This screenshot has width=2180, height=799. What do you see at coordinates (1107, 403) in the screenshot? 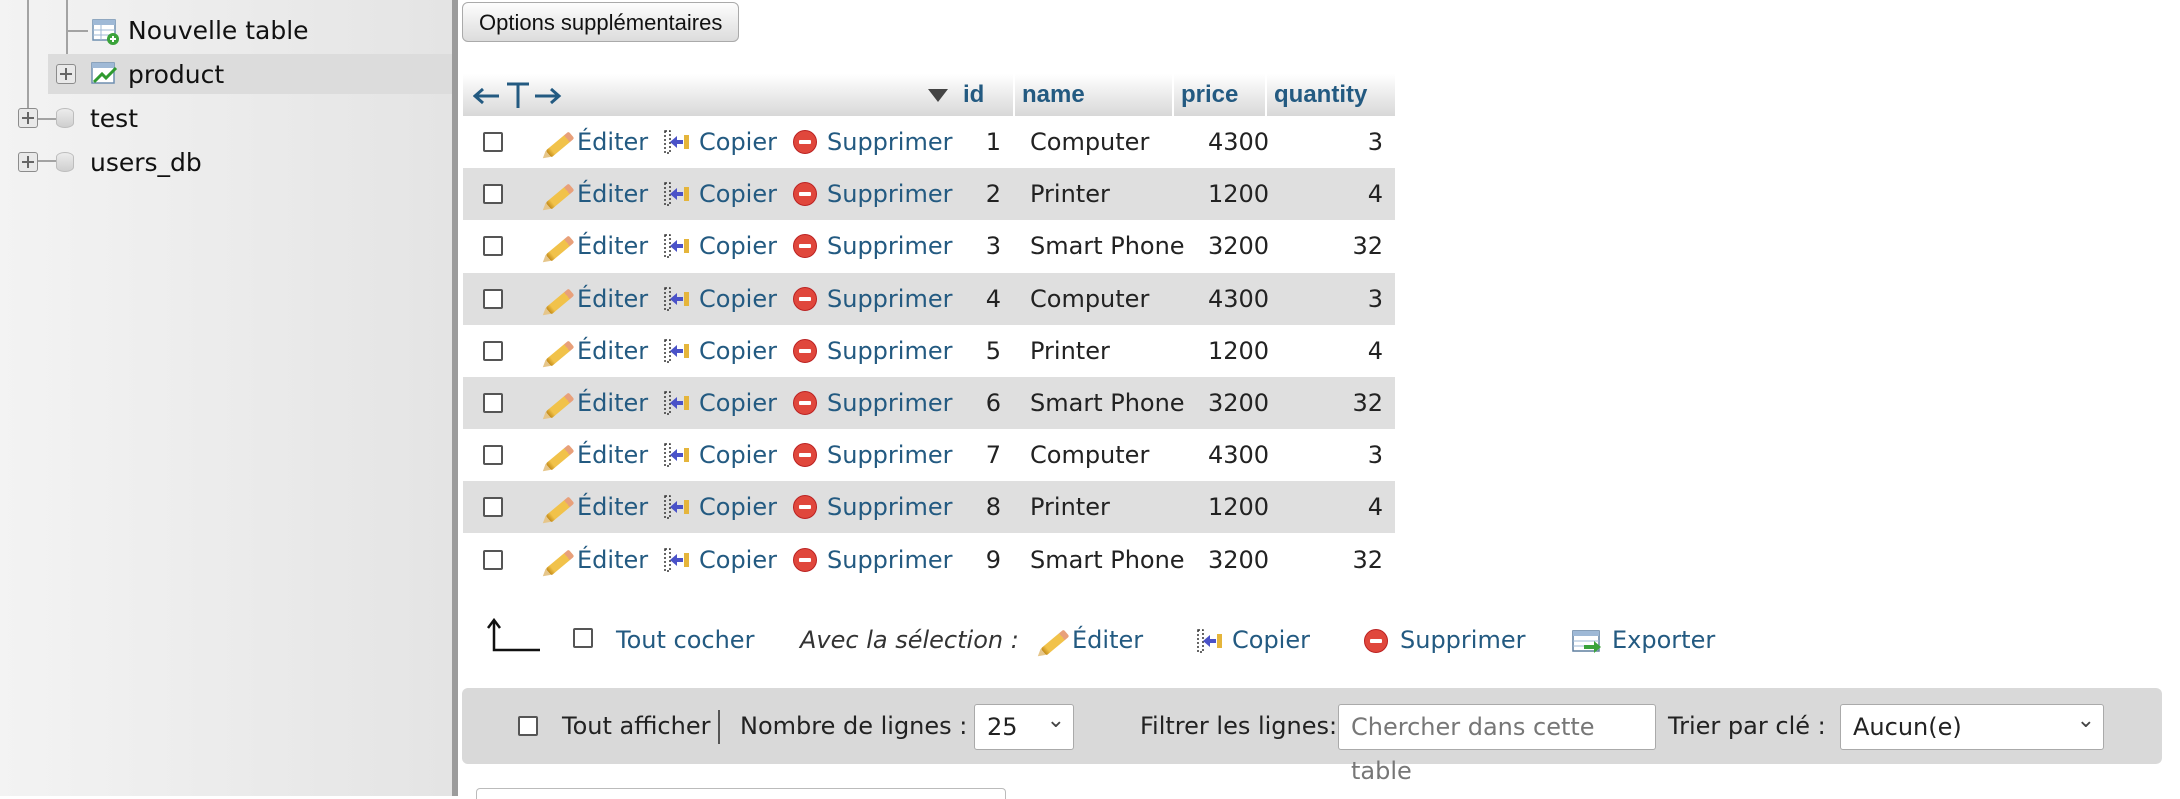
I see `cell-name: Smart Phone` at bounding box center [1107, 403].